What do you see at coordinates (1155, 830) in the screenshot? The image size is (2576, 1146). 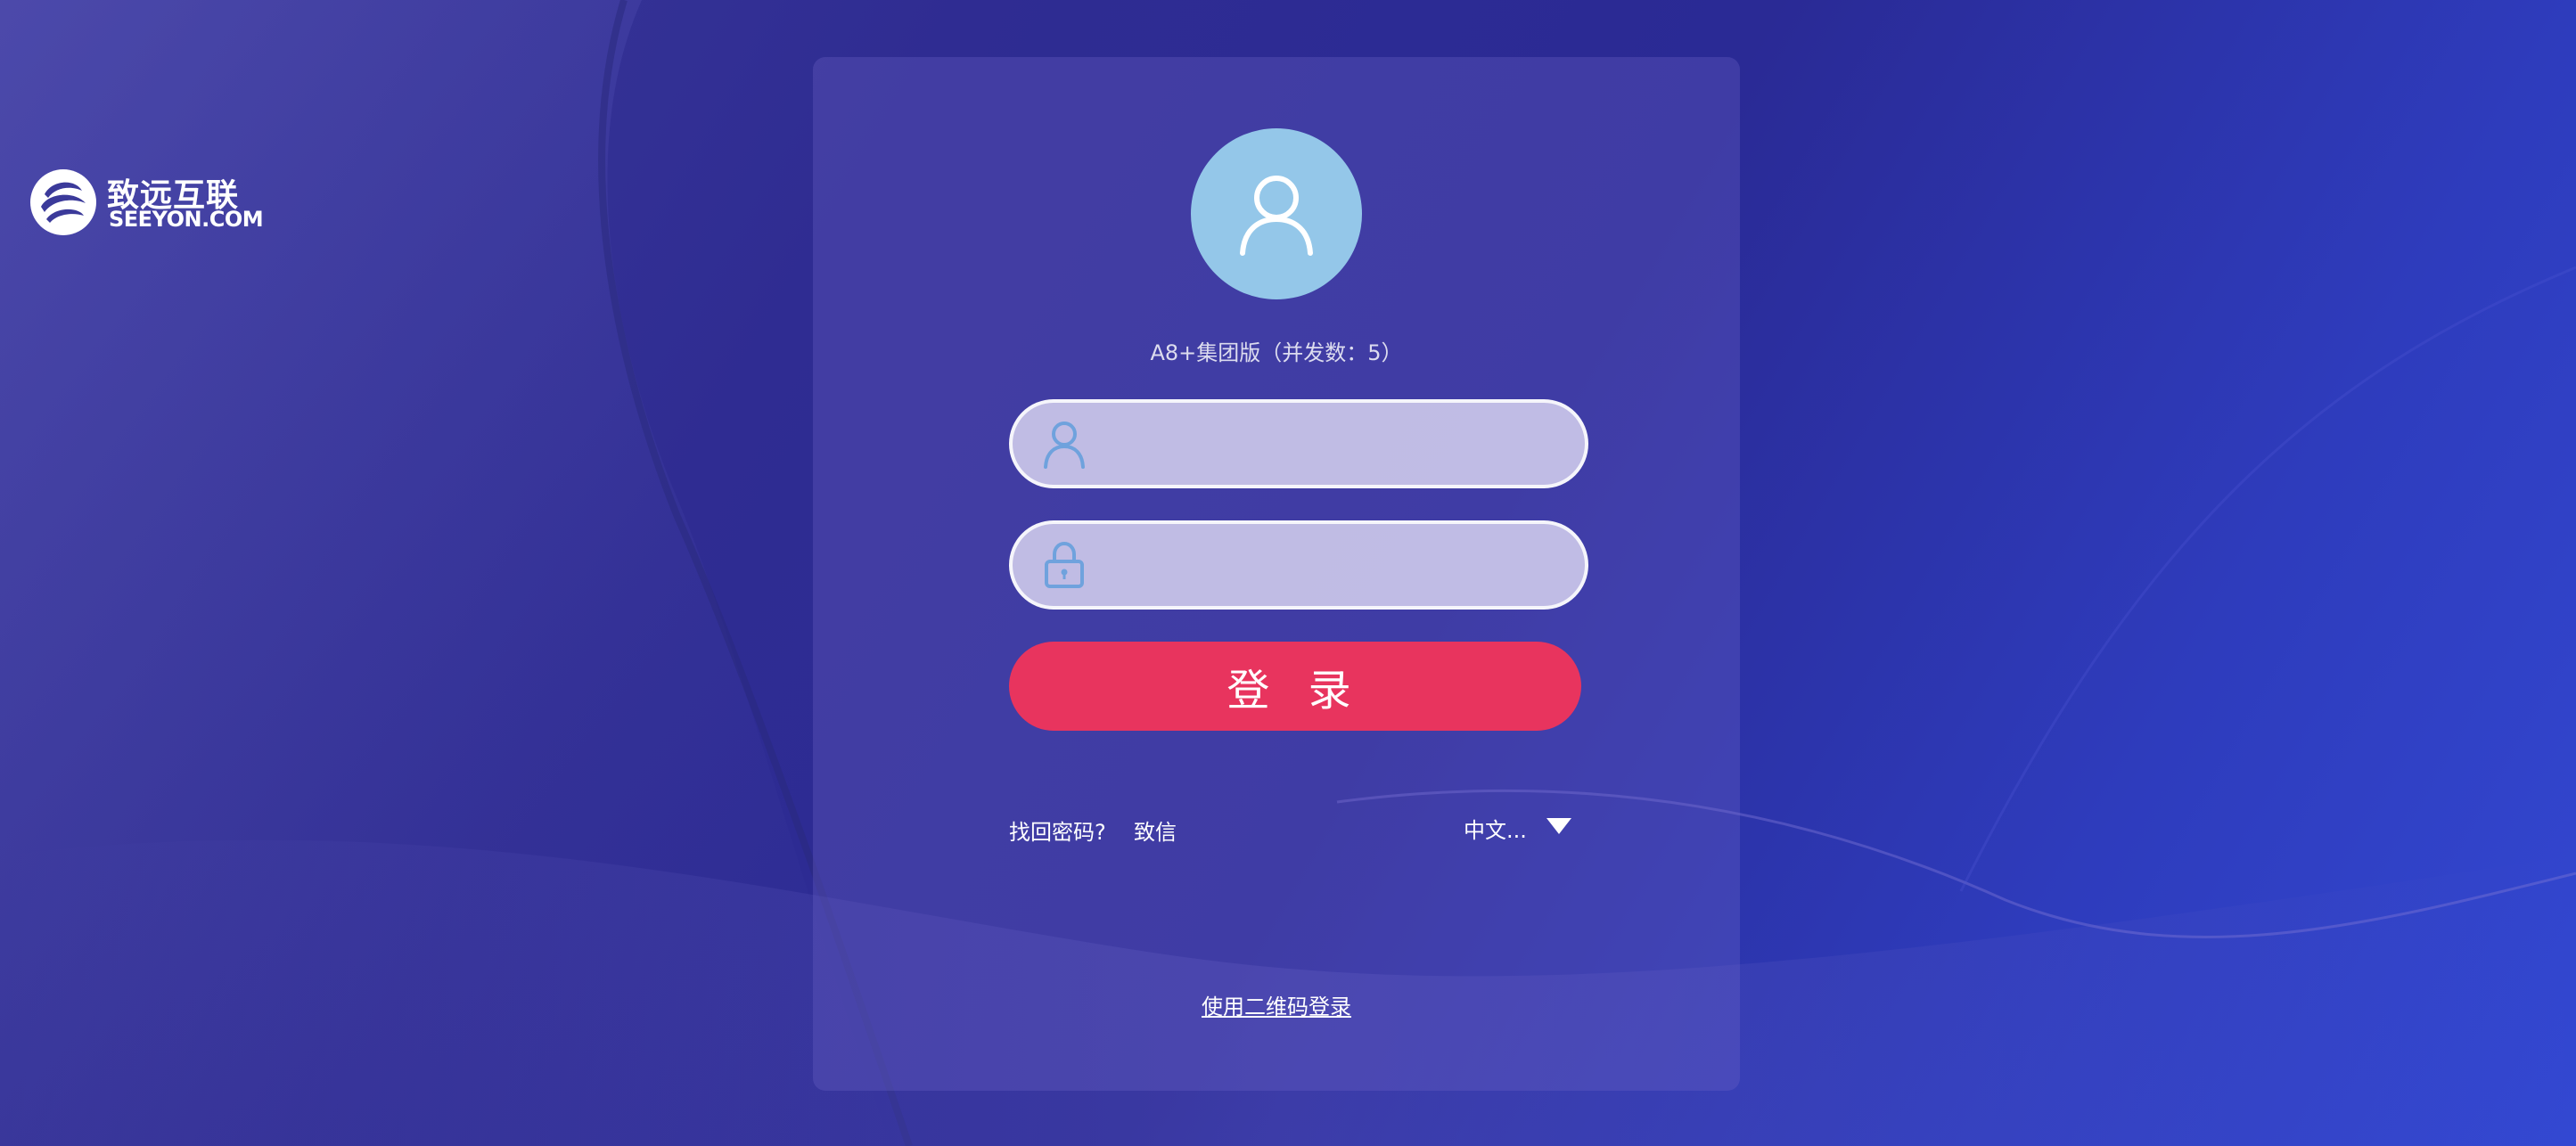 I see `zhixin-link: 致信` at bounding box center [1155, 830].